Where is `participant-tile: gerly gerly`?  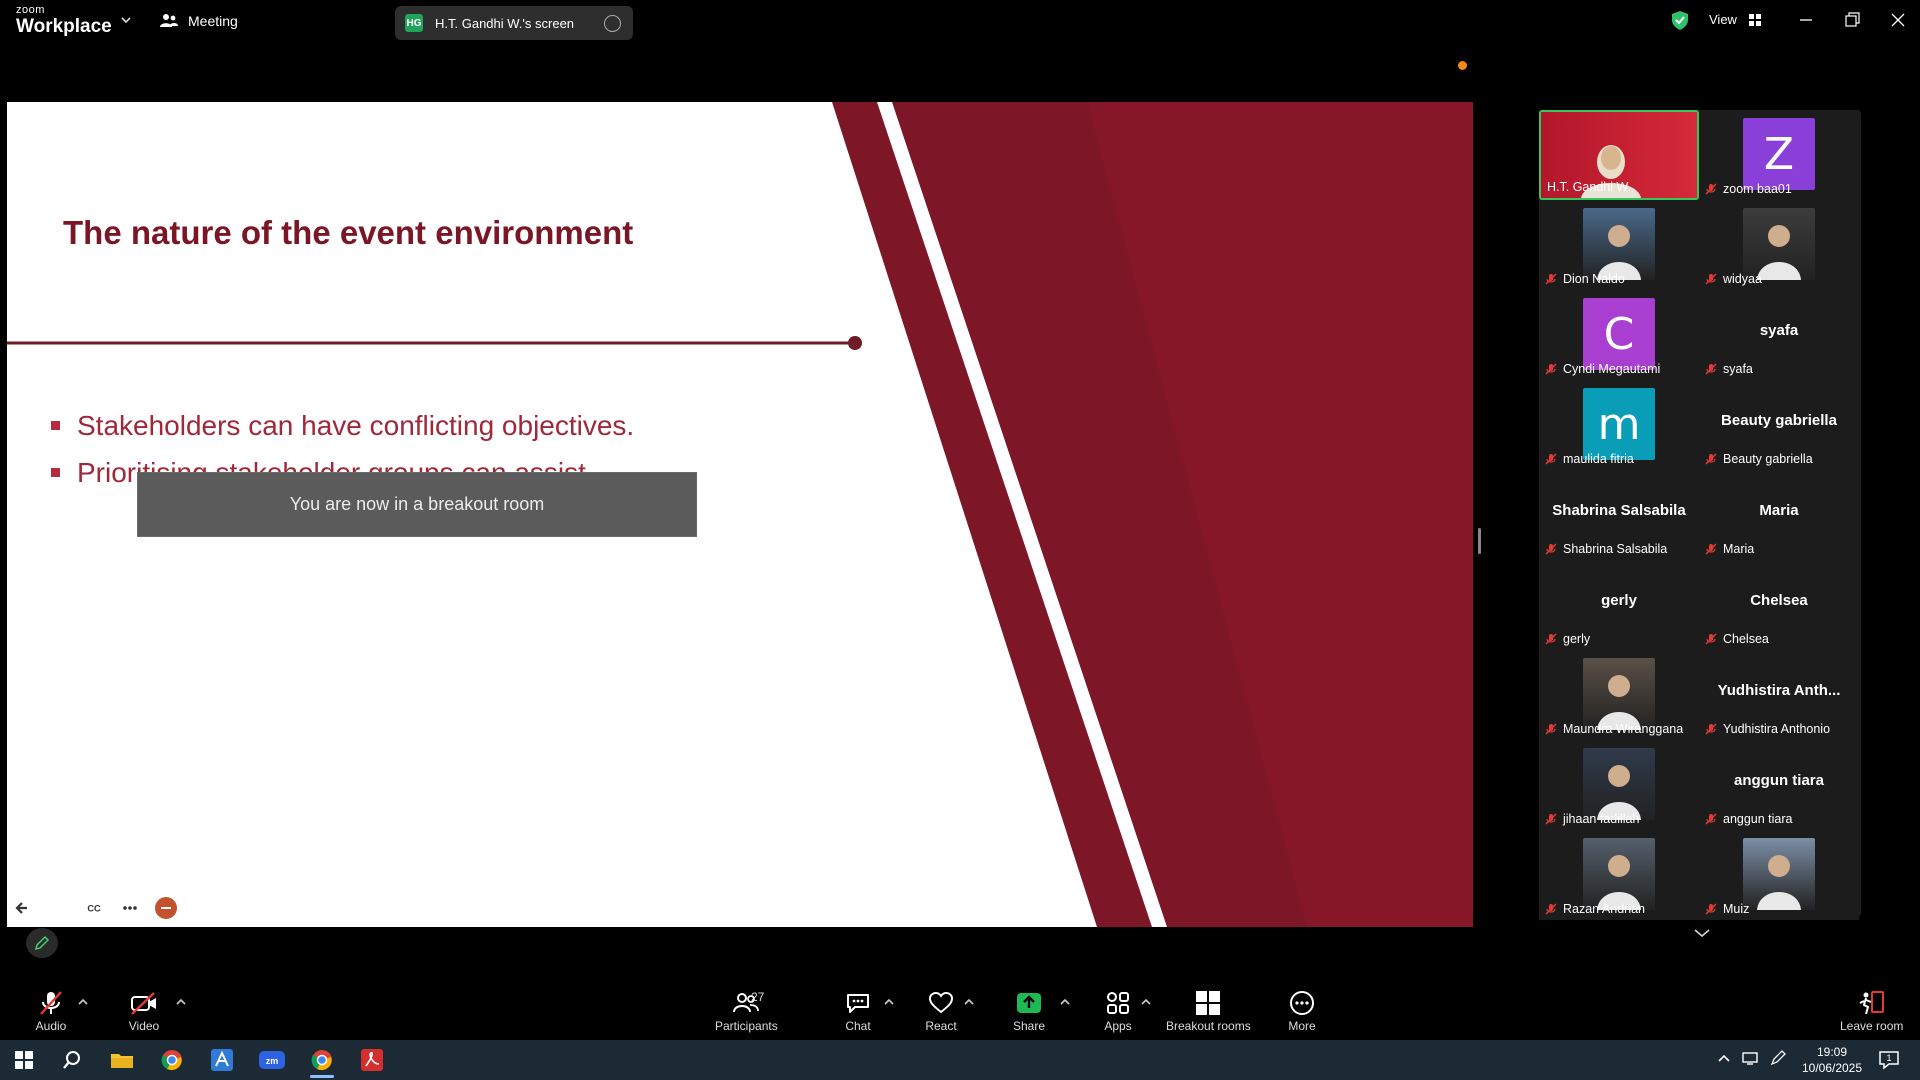
participant-tile: gerly gerly is located at coordinates (1619, 605).